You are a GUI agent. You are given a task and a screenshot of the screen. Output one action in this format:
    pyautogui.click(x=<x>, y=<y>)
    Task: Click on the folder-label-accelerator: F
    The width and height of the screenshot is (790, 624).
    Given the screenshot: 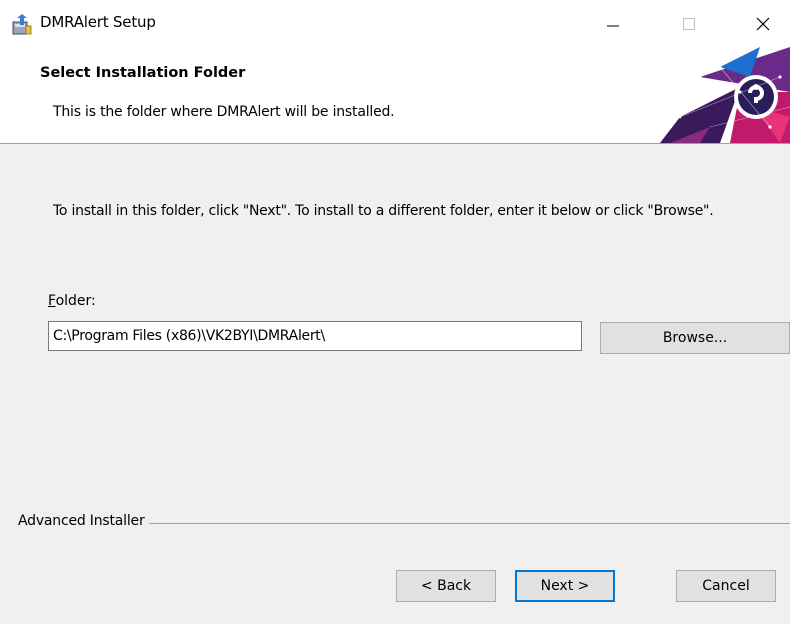 What is the action you would take?
    pyautogui.click(x=52, y=301)
    